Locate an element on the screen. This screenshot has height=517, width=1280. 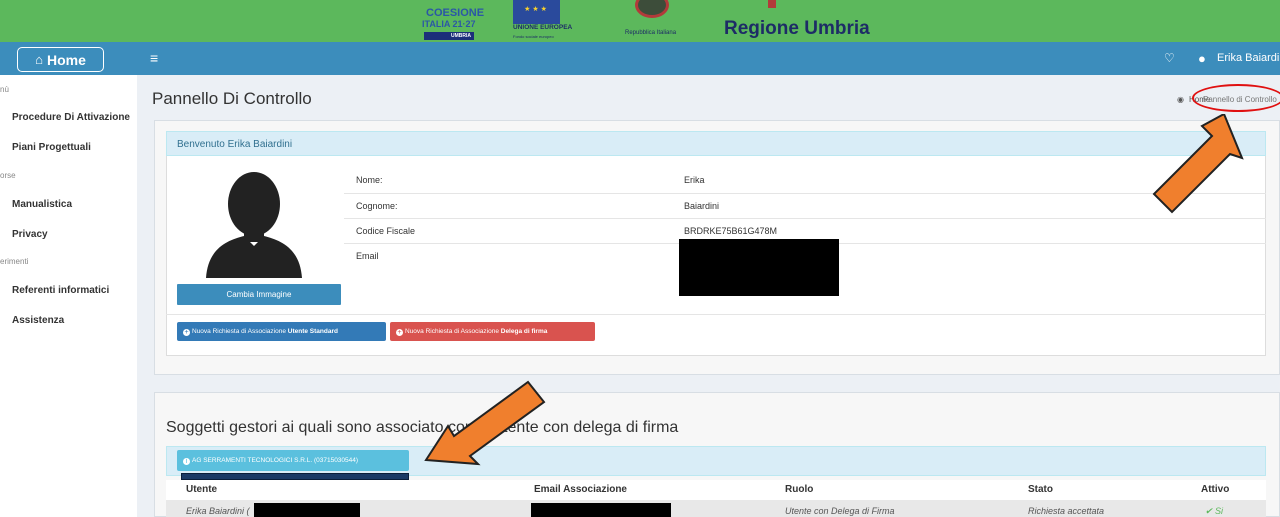
sidebar-heading-menu: nù is located at coordinates (4, 89).